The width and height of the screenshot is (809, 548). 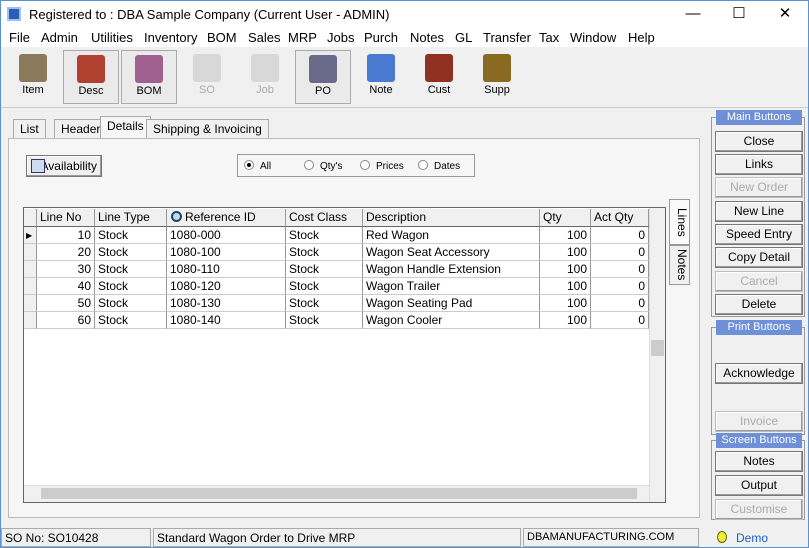 I want to click on radio-prices: Prices, so click(x=382, y=166).